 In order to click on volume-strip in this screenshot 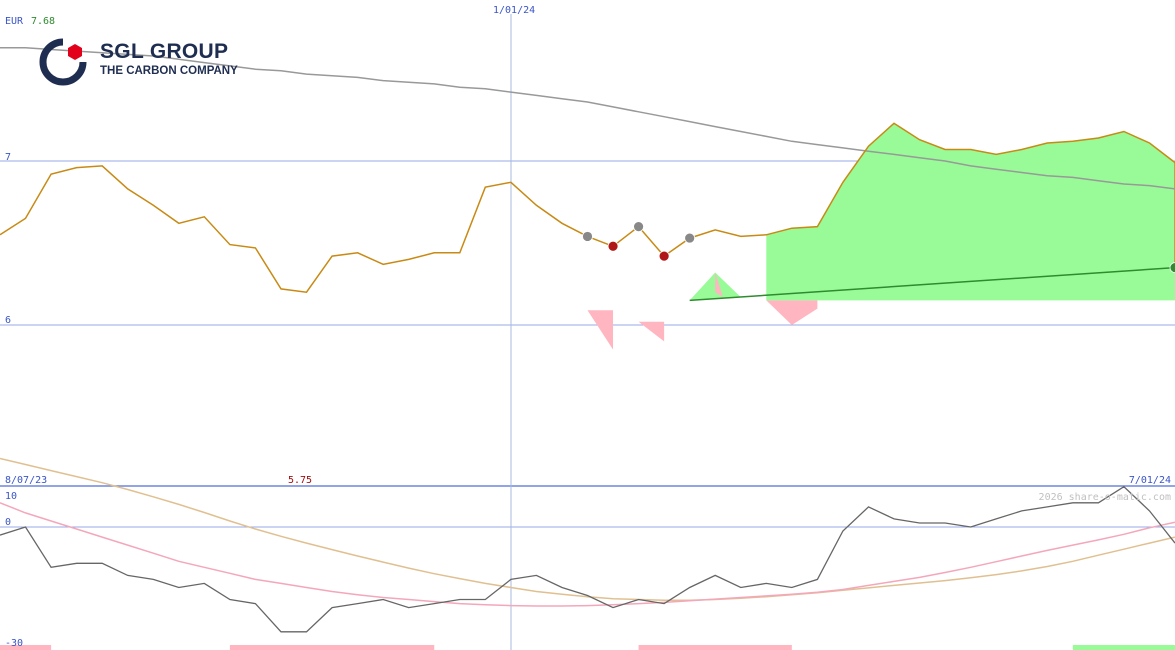, I will do `click(587, 647)`.